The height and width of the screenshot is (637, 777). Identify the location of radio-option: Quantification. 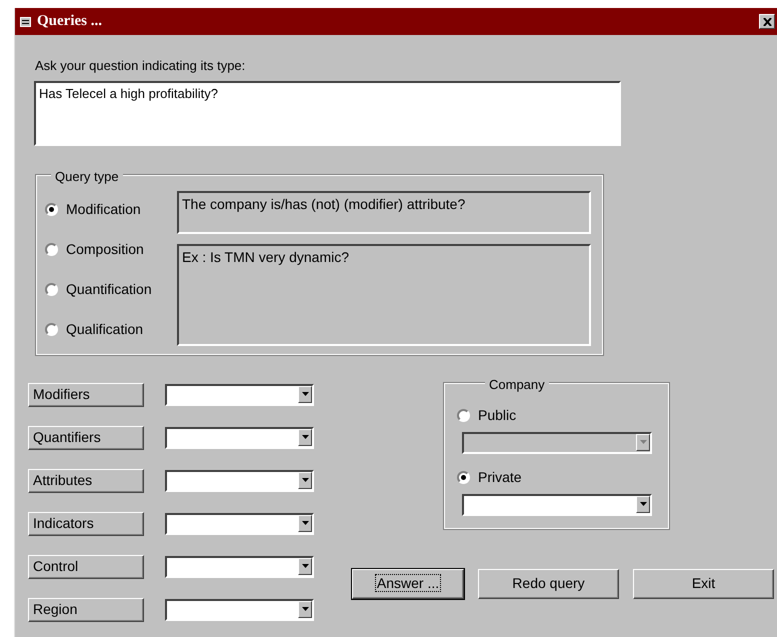
(98, 290).